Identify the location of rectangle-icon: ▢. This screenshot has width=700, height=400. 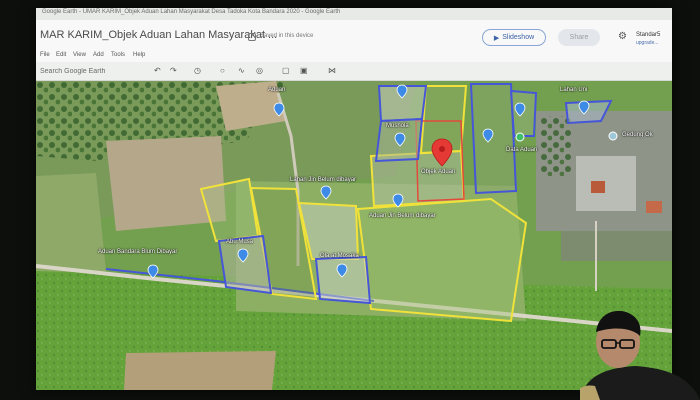
(286, 71).